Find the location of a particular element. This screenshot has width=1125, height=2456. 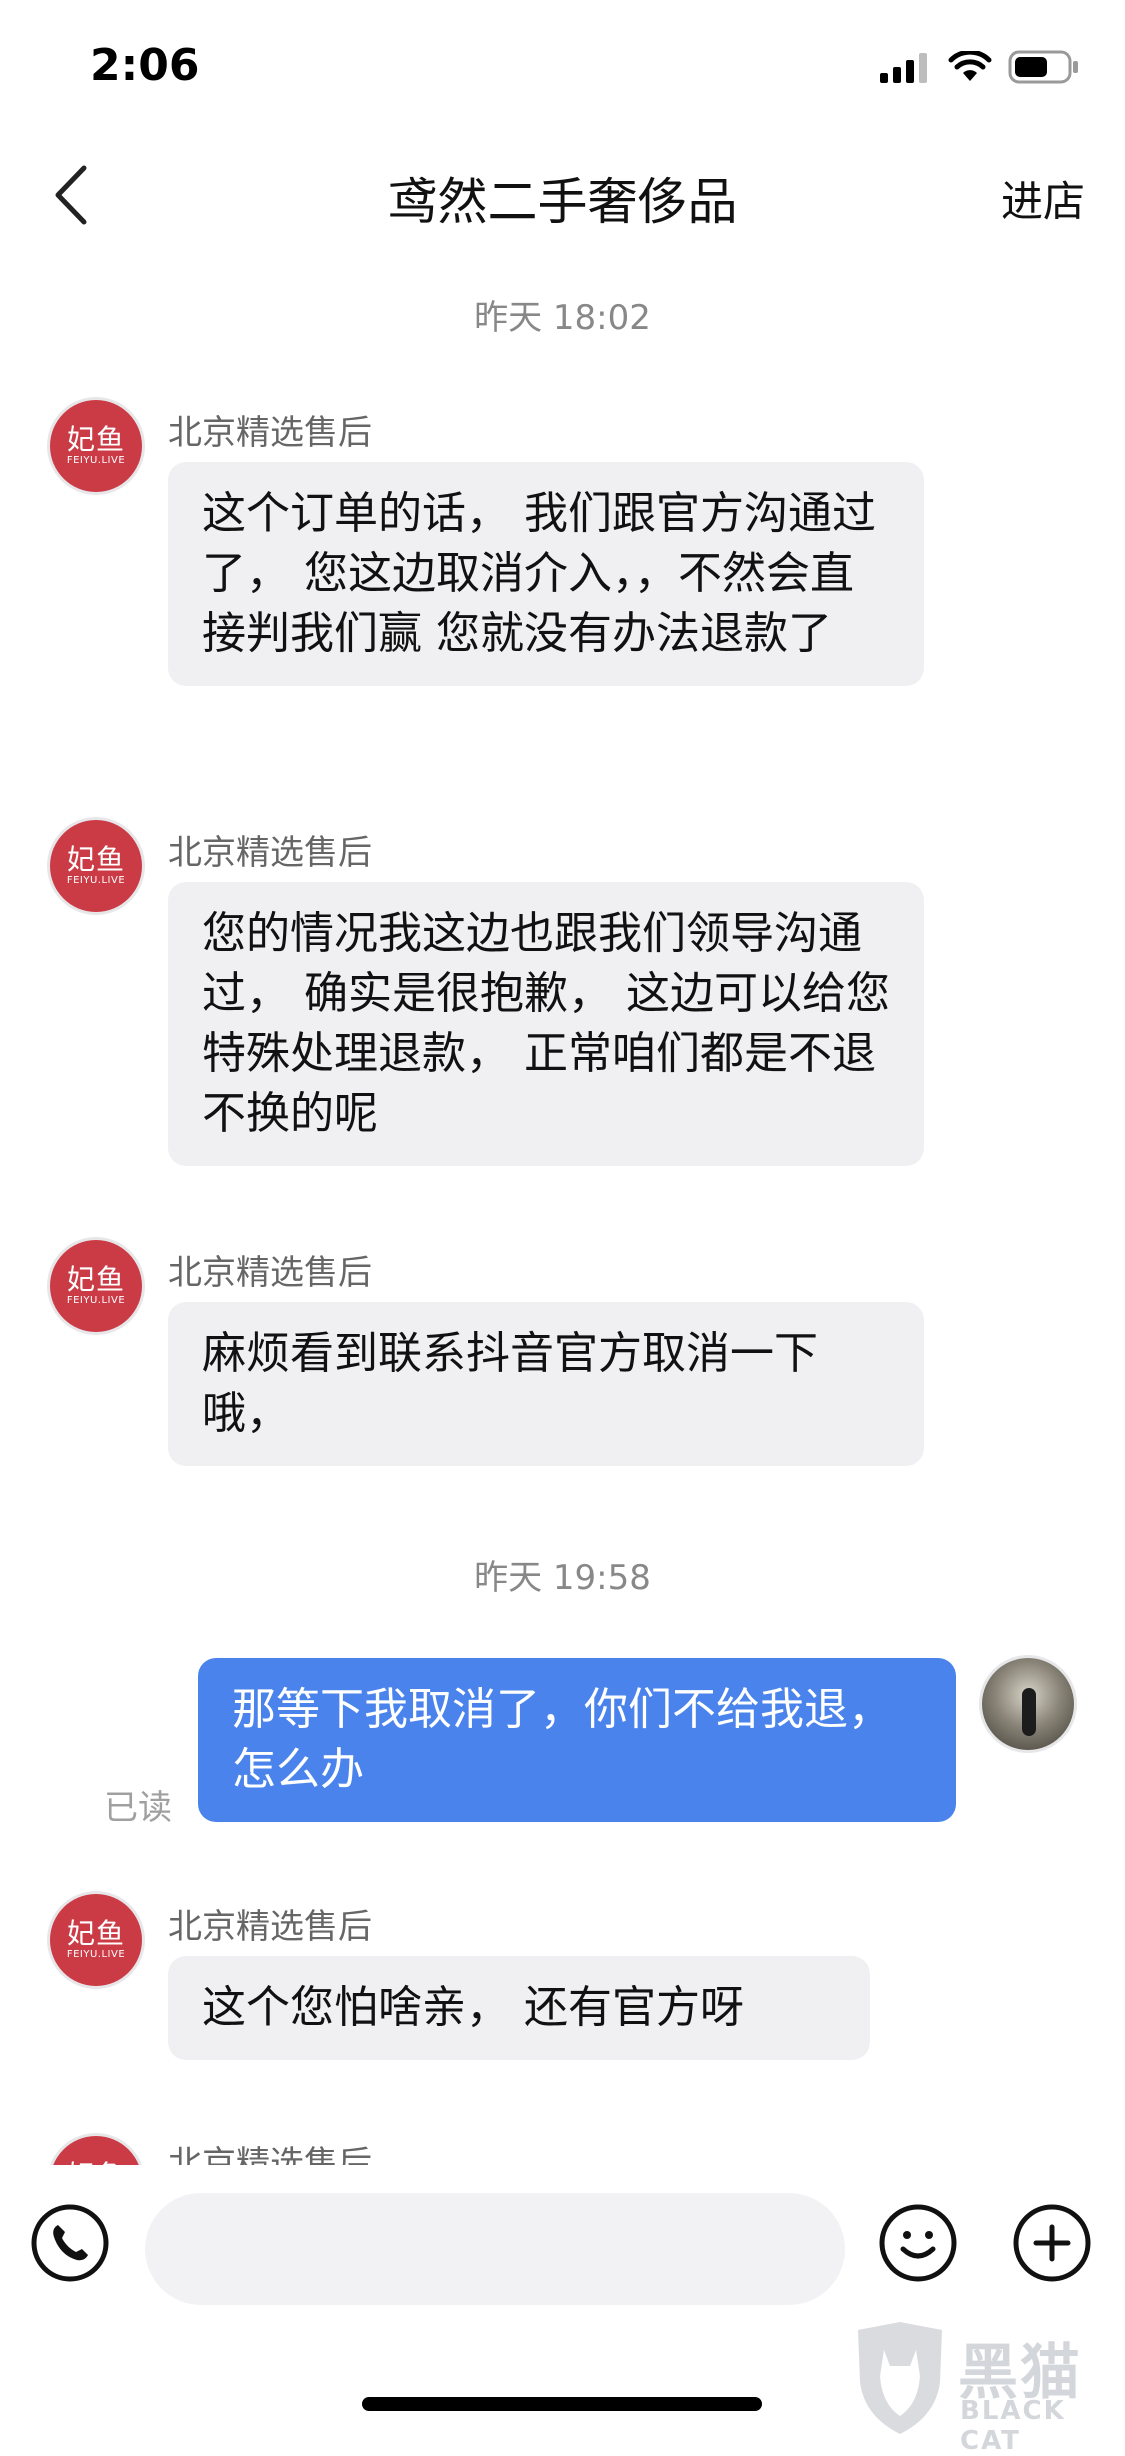

emoji-button is located at coordinates (918, 2243).